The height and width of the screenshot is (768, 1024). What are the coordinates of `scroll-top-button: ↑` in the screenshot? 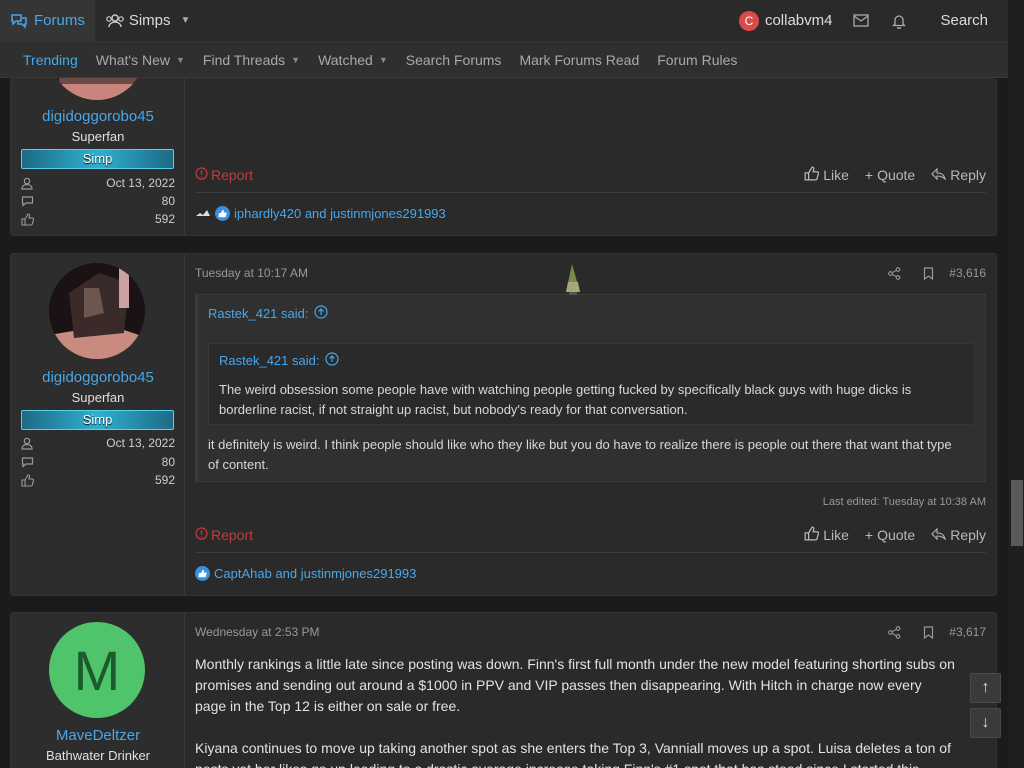 It's located at (985, 688).